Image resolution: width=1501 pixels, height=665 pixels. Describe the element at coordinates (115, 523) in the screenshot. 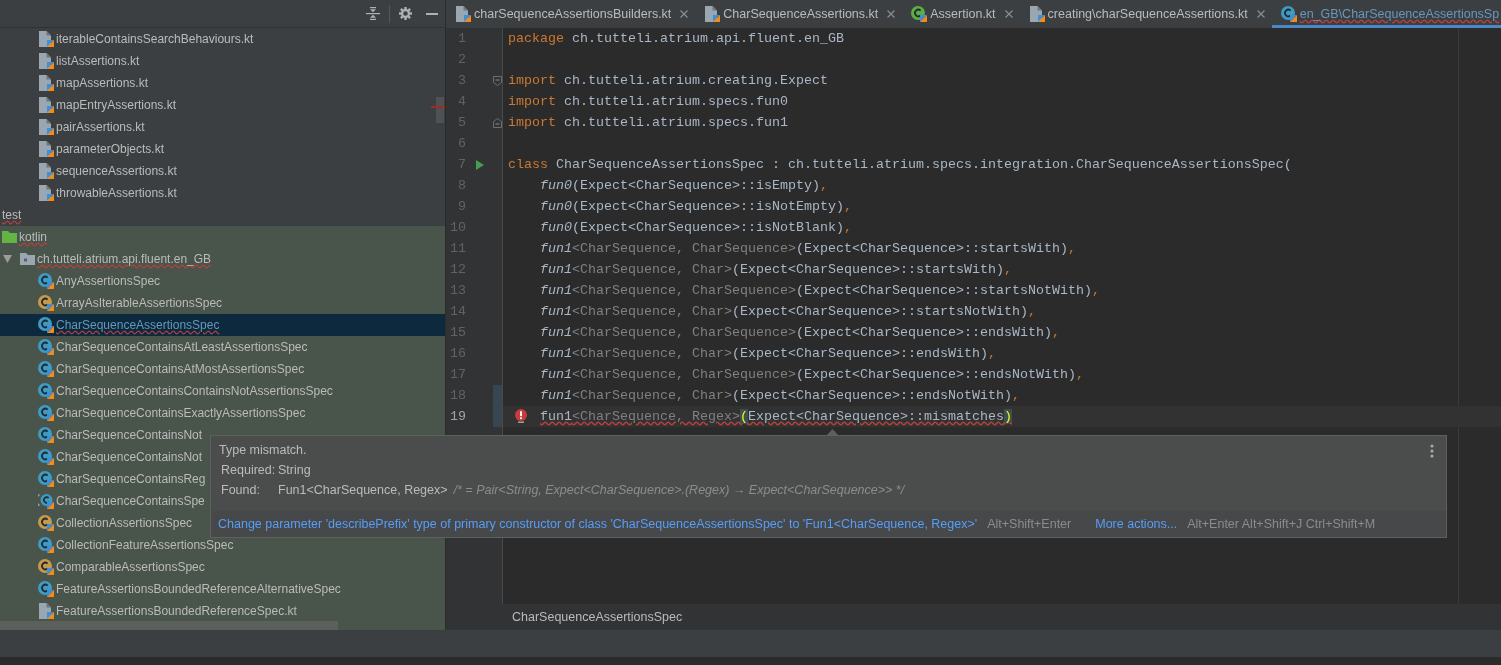

I see `tree-item: CollectionAssertionsSpec` at that location.